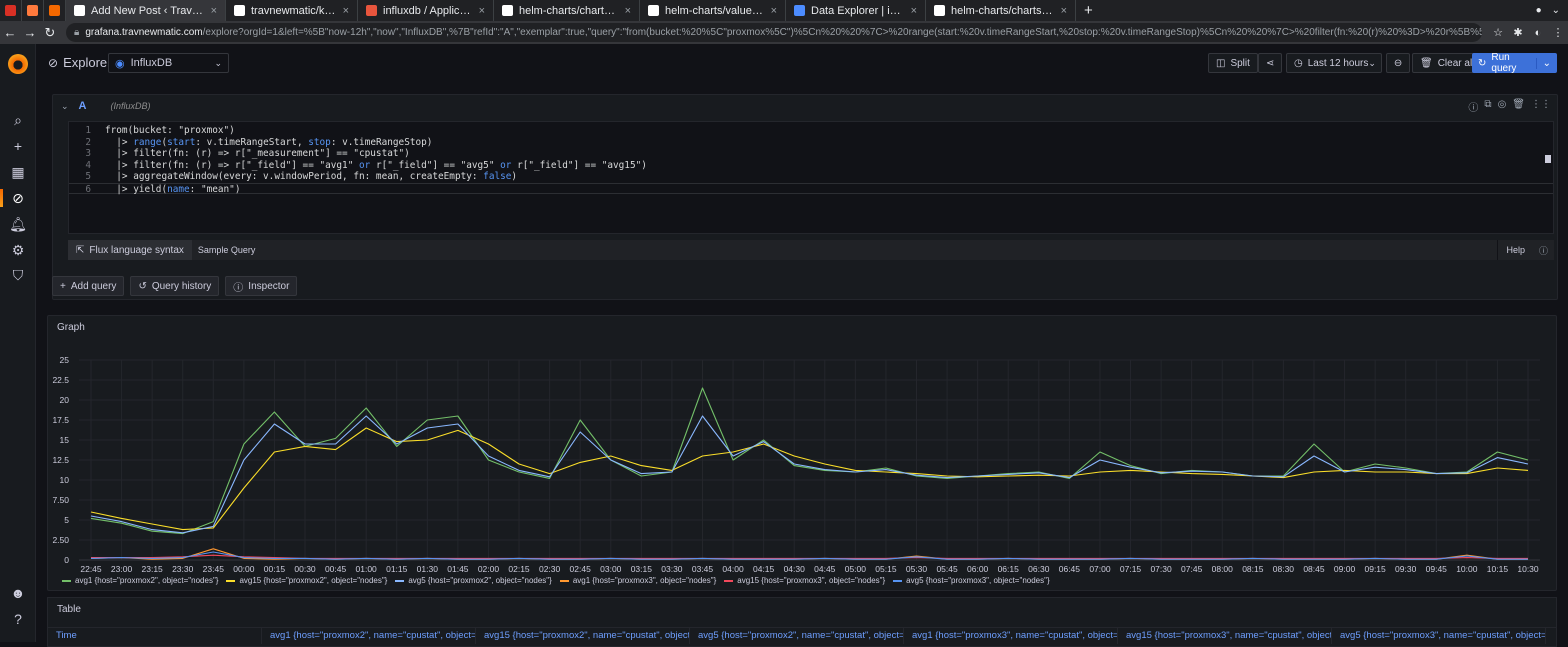  Describe the element at coordinates (1233, 63) in the screenshot. I see `split-button: ◫ Split` at that location.